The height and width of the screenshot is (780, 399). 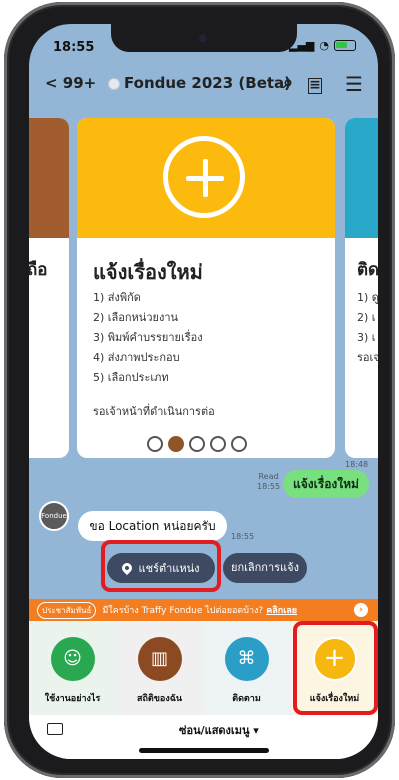 What do you see at coordinates (367, 297) in the screenshot?
I see `card-right-line: 1) ดู` at bounding box center [367, 297].